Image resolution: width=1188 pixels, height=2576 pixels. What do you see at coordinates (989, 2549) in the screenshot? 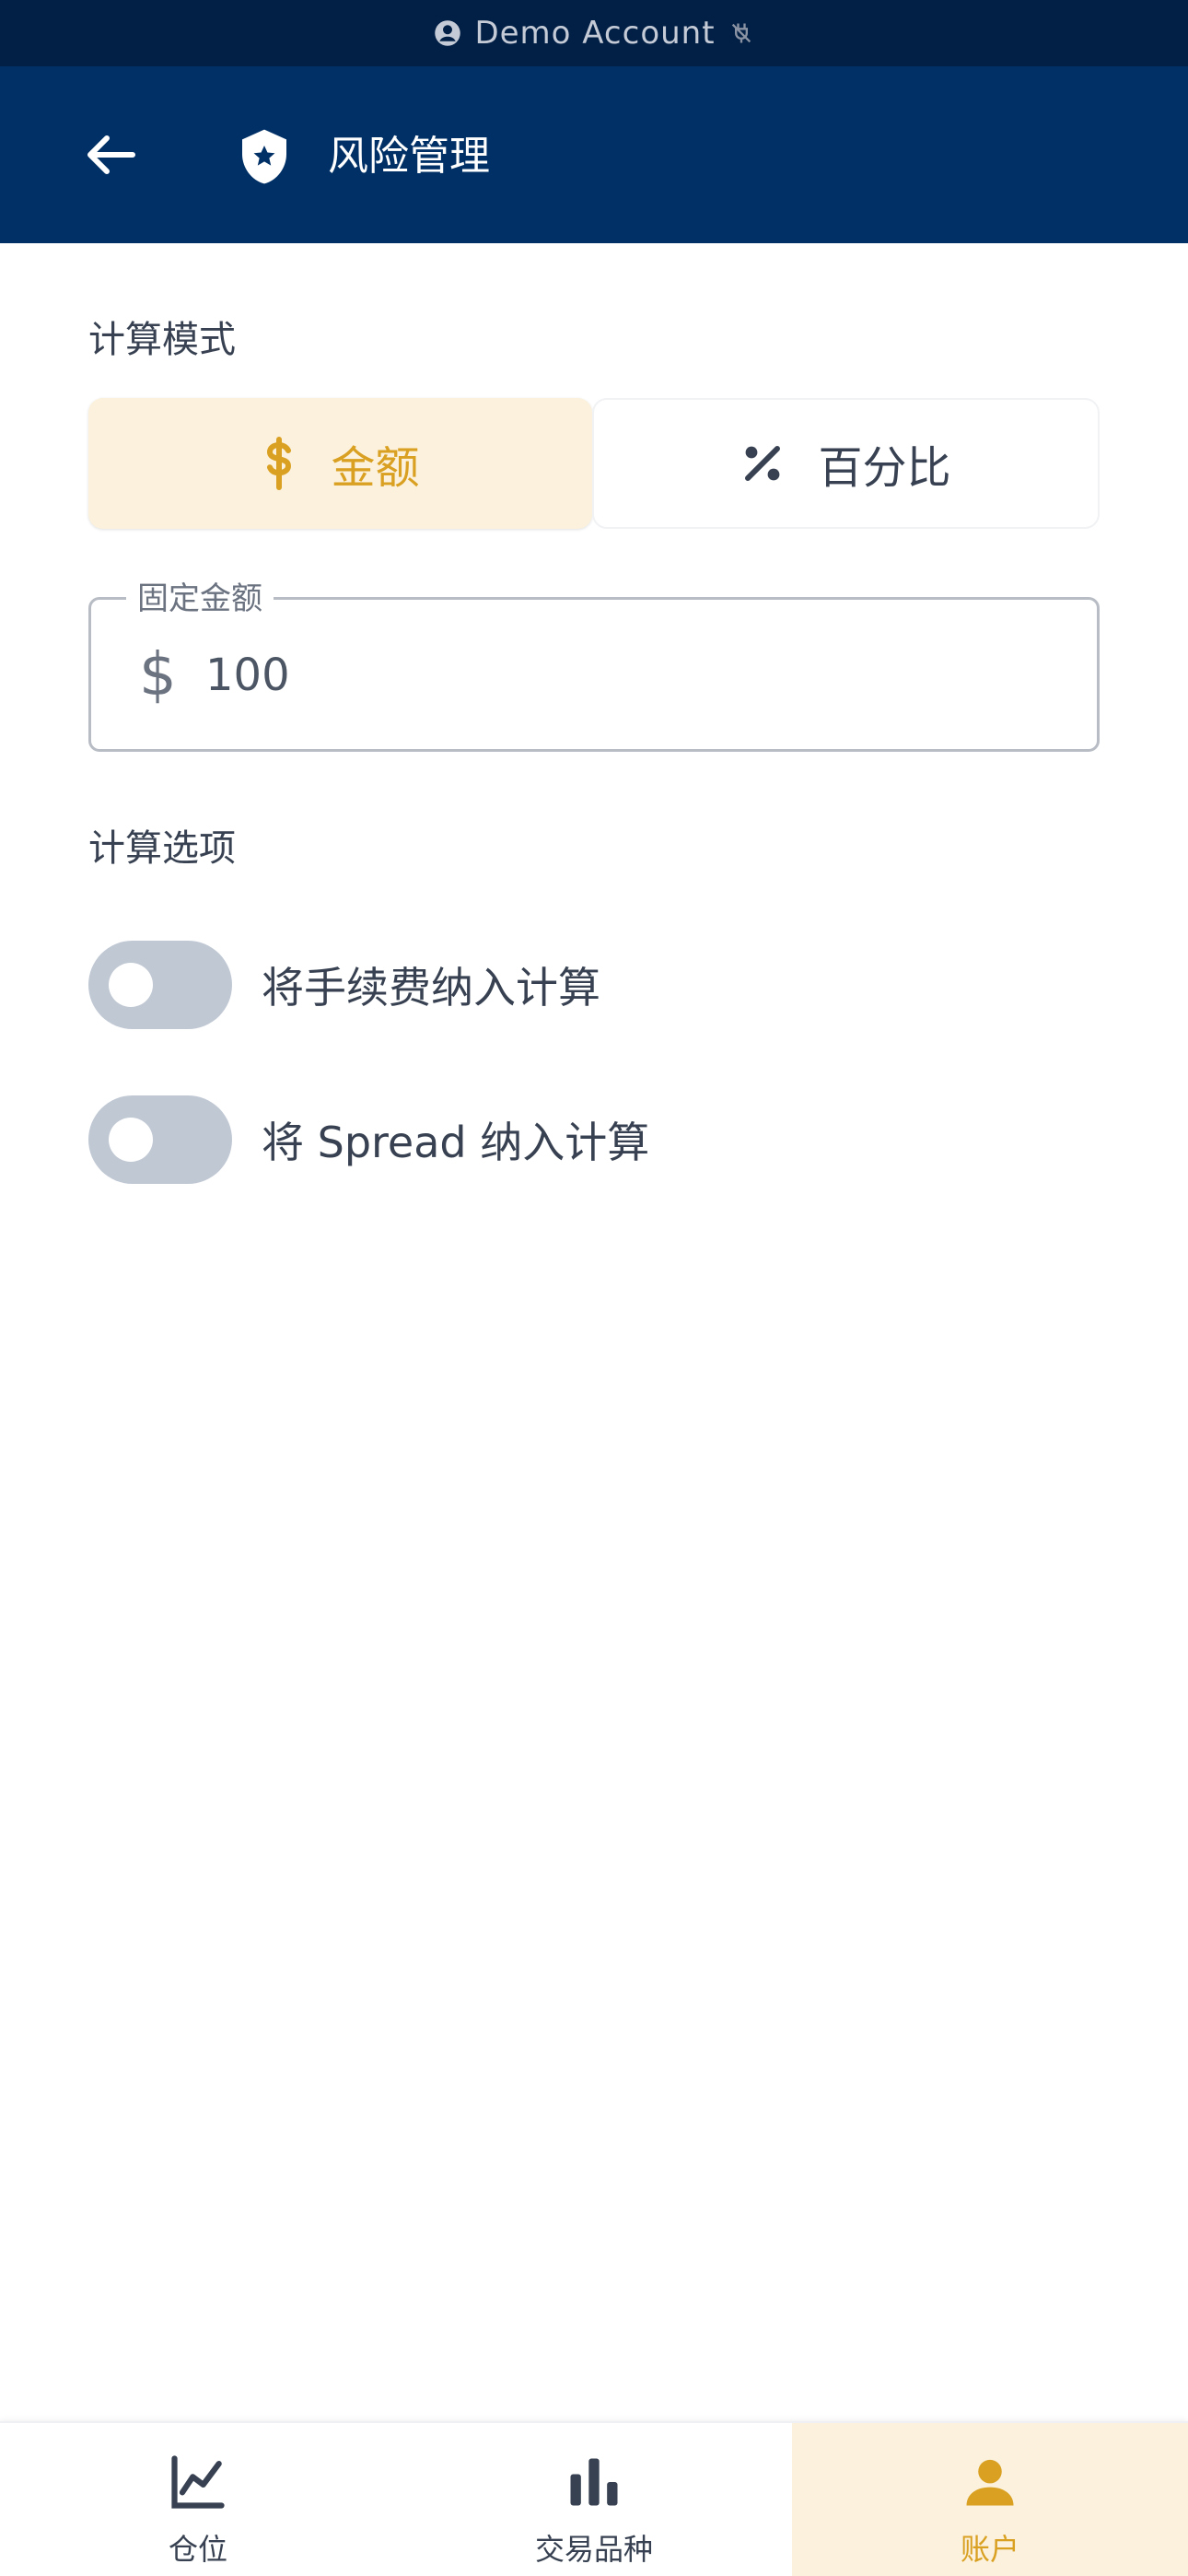
I see `nav-label-account: 账户` at bounding box center [989, 2549].